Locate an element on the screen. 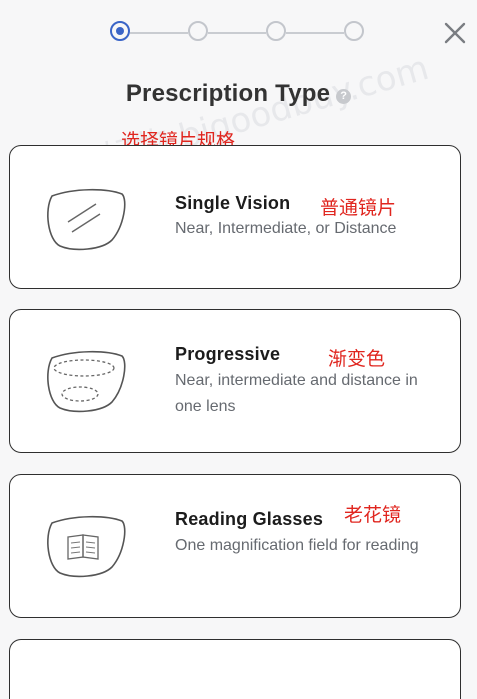 The height and width of the screenshot is (699, 477). progress-stepper is located at coordinates (237, 34).